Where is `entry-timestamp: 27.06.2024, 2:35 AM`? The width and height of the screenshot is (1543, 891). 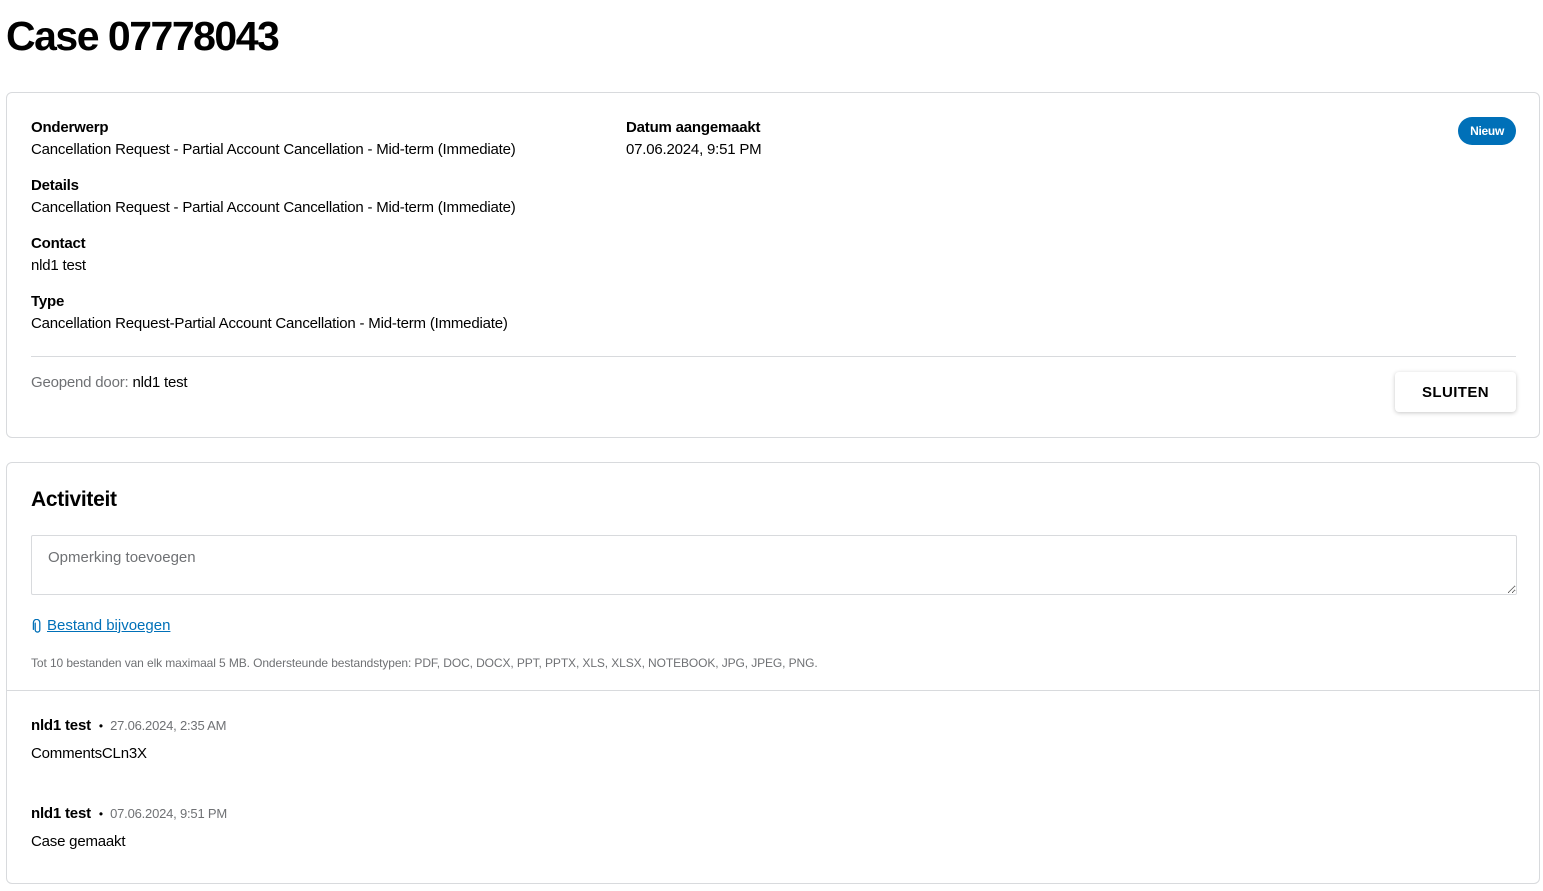
entry-timestamp: 27.06.2024, 2:35 AM is located at coordinates (168, 725).